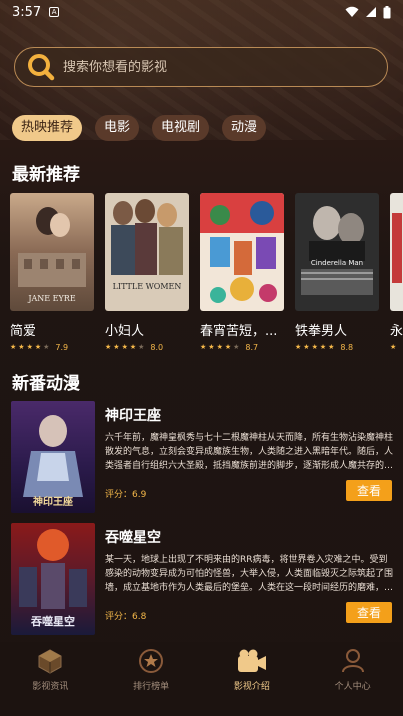 The width and height of the screenshot is (403, 716). What do you see at coordinates (337, 347) in the screenshot?
I see `rating: ★ ★ ★ ★ ★ 8.8` at bounding box center [337, 347].